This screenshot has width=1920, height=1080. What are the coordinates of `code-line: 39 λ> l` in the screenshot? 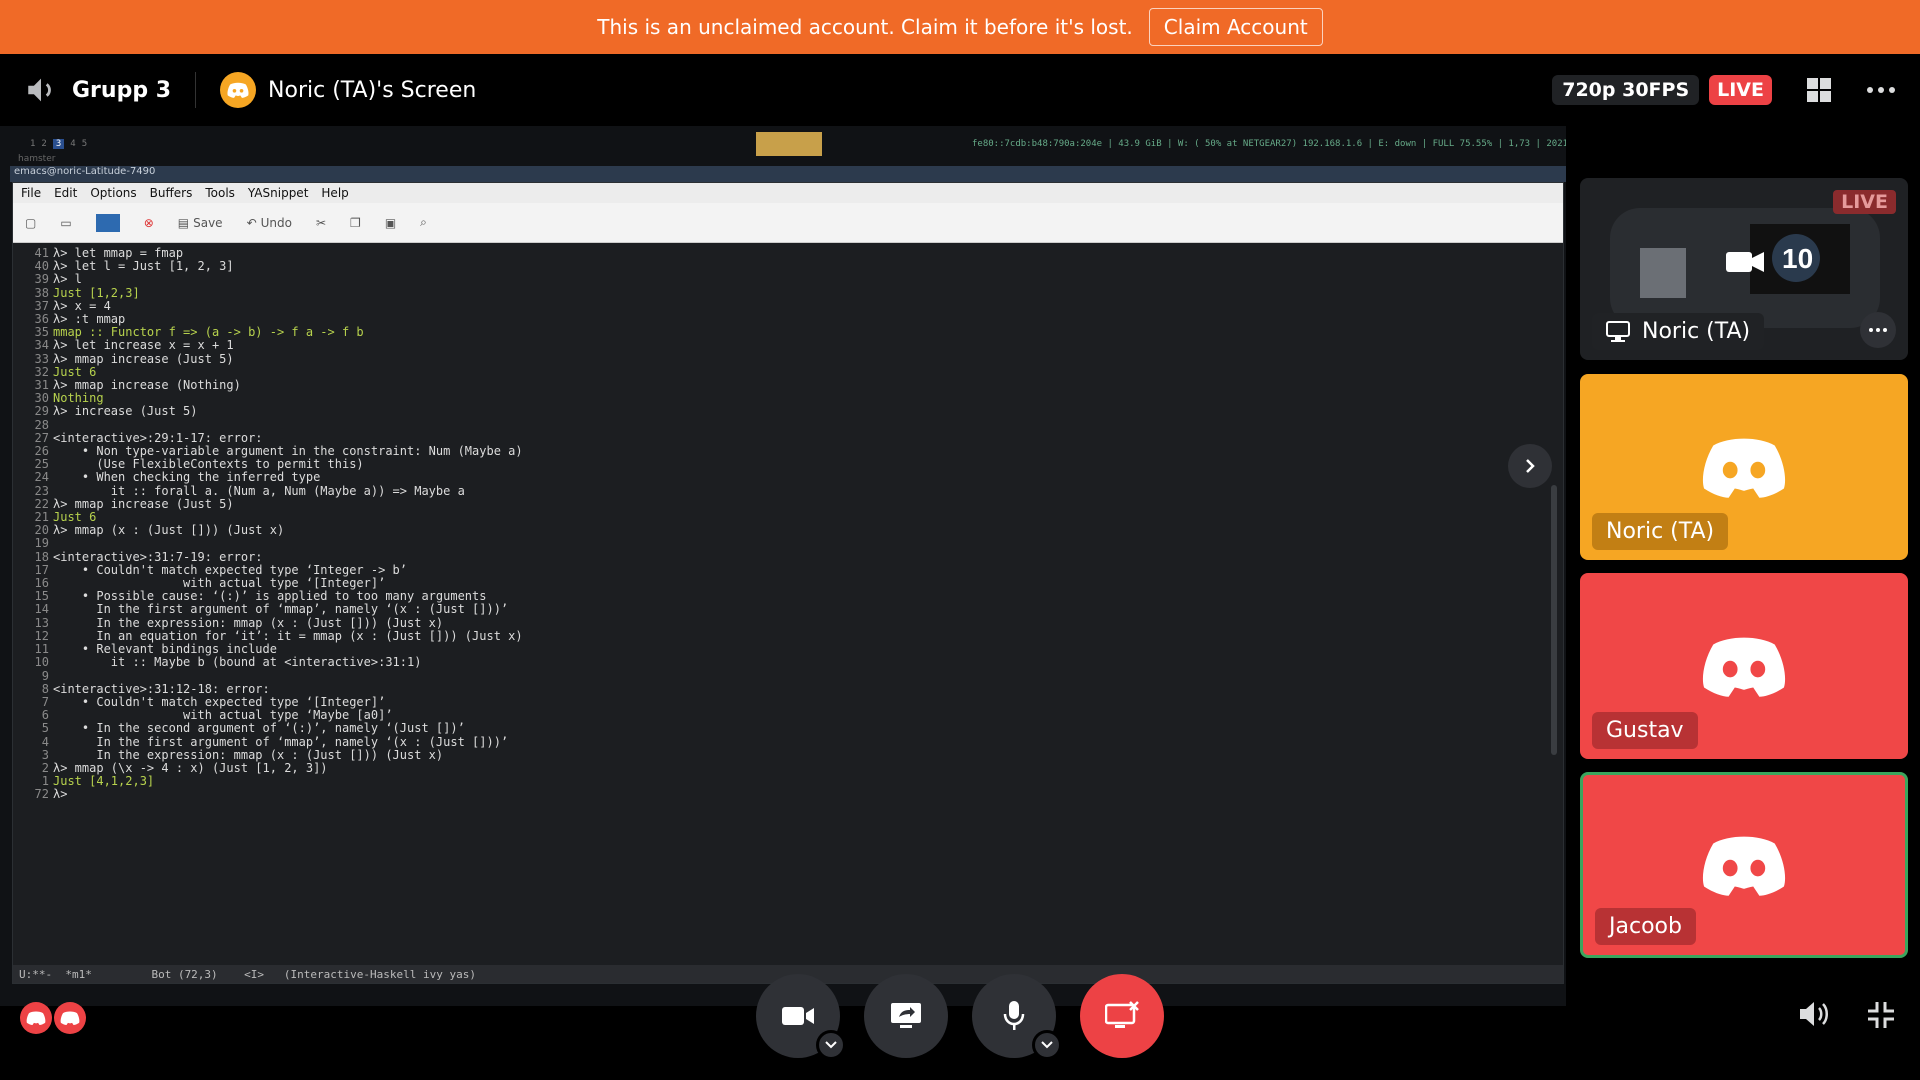 It's located at (788, 279).